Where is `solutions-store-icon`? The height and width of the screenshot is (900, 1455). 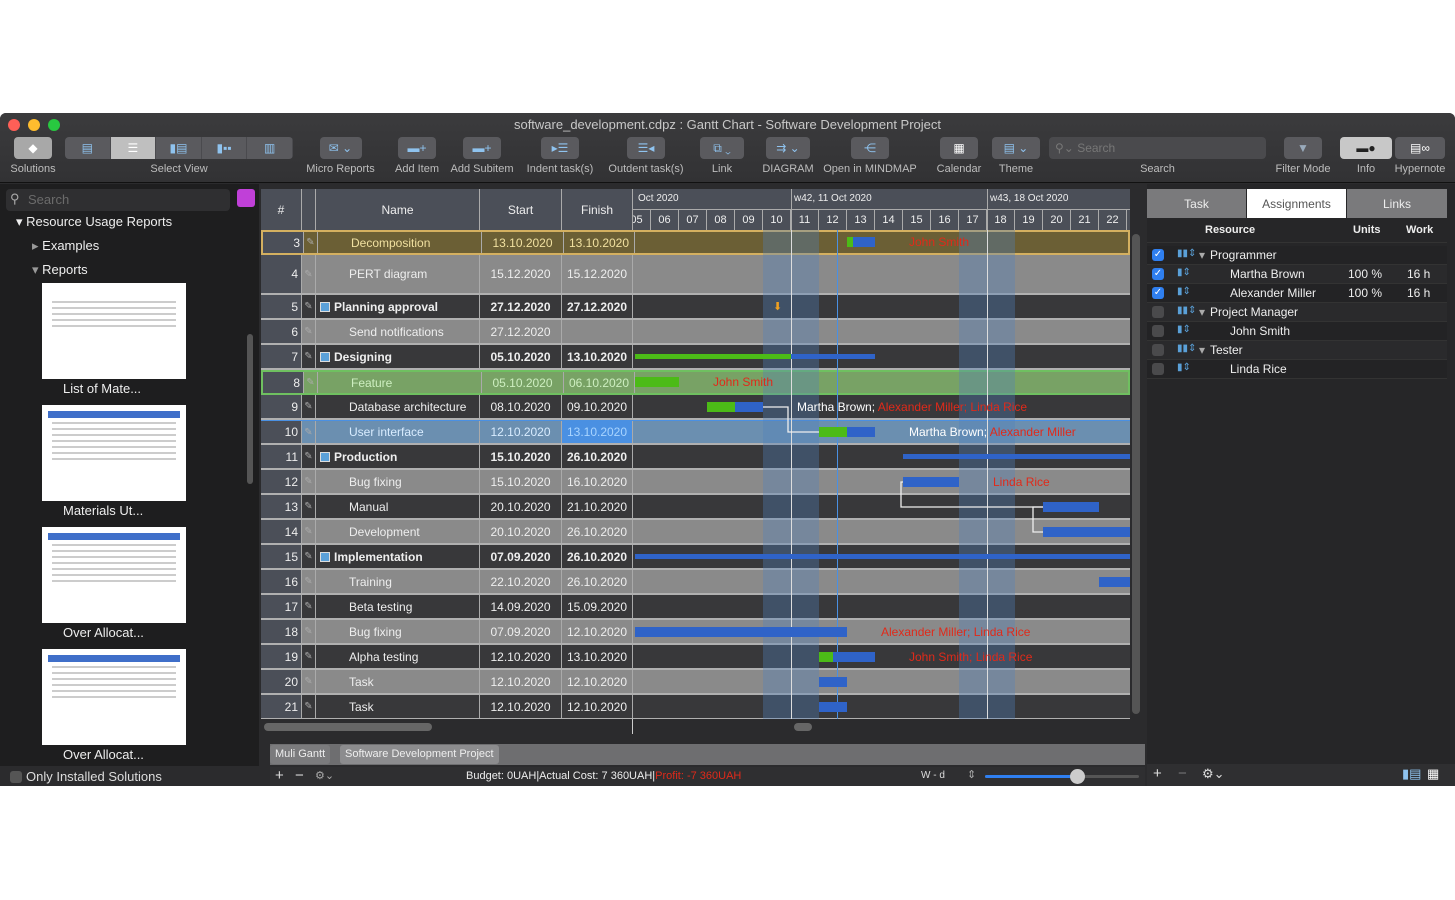 solutions-store-icon is located at coordinates (246, 198).